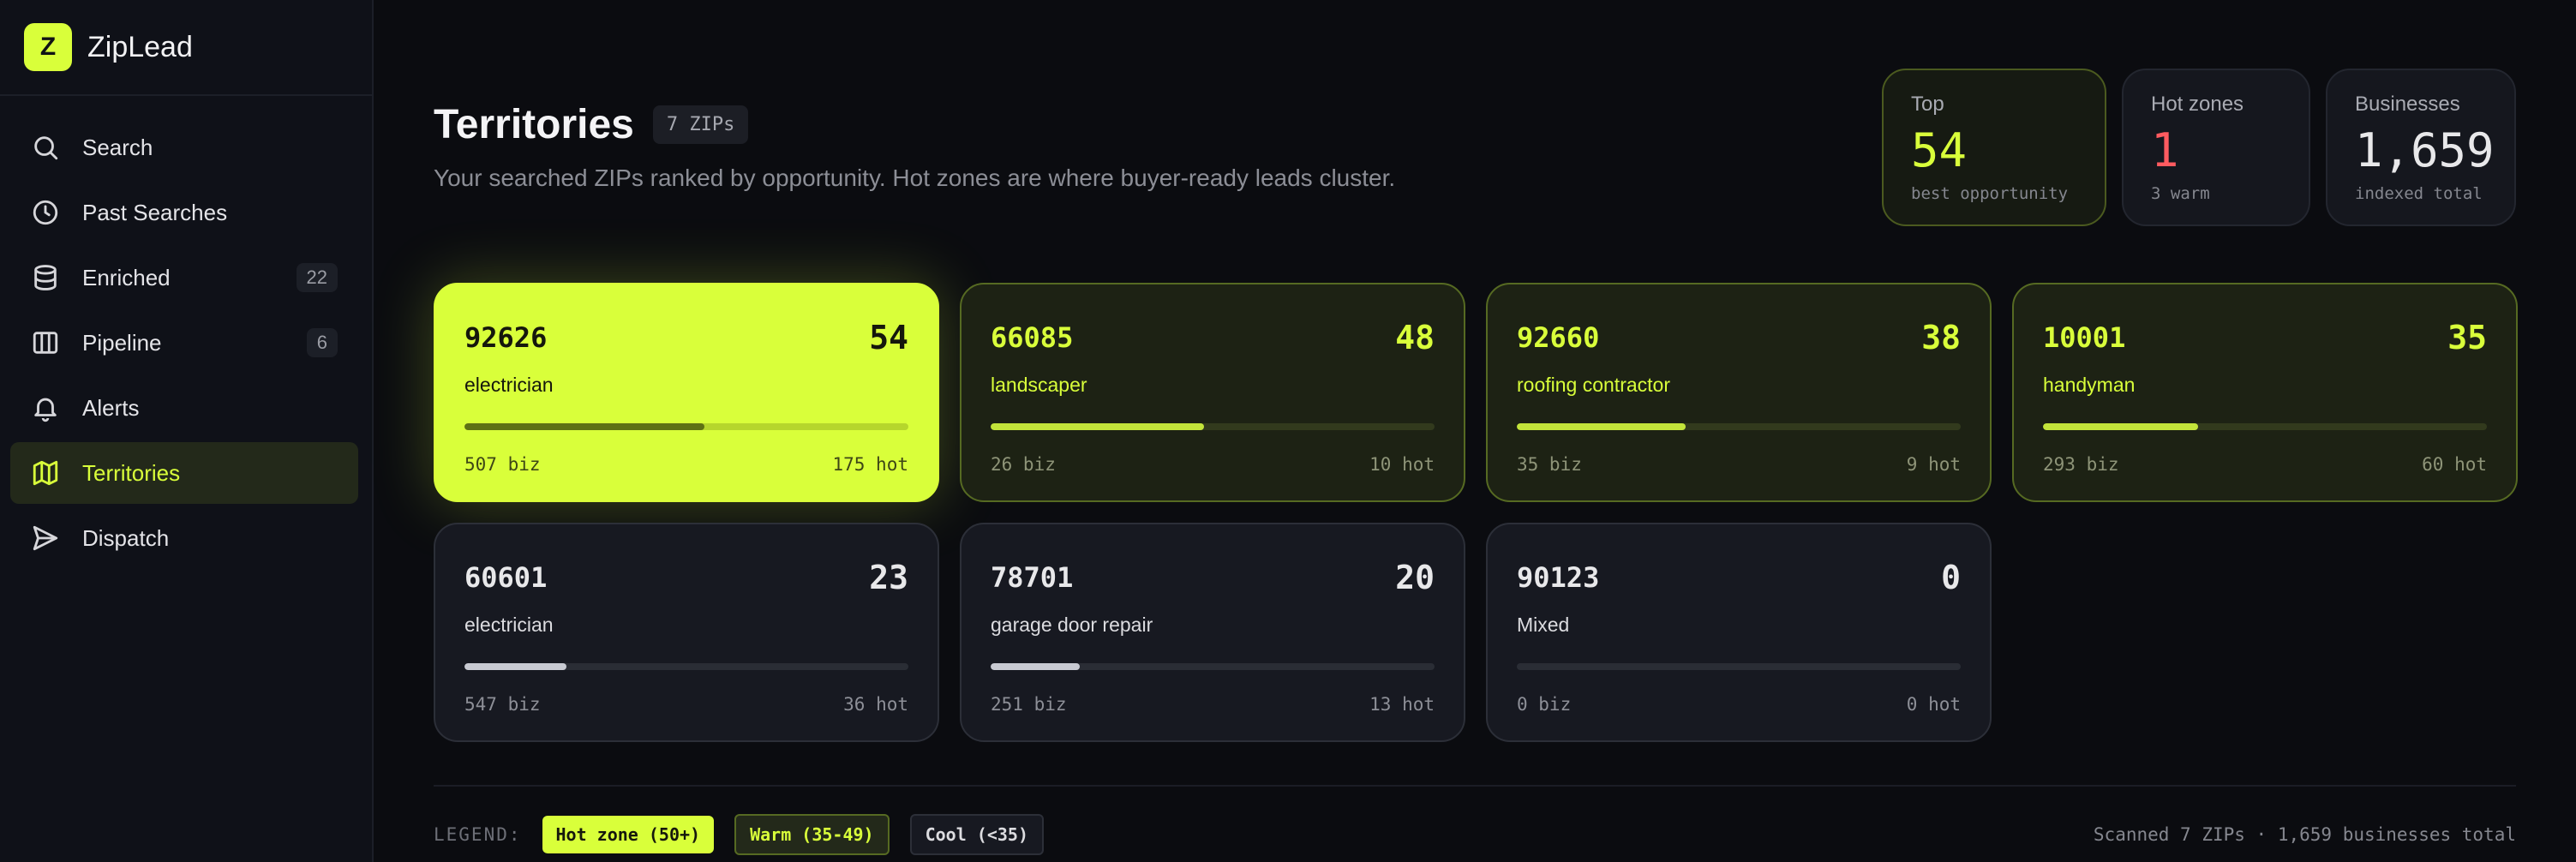 Image resolution: width=2576 pixels, height=862 pixels. What do you see at coordinates (2165, 150) in the screenshot?
I see `stat-value: 1` at bounding box center [2165, 150].